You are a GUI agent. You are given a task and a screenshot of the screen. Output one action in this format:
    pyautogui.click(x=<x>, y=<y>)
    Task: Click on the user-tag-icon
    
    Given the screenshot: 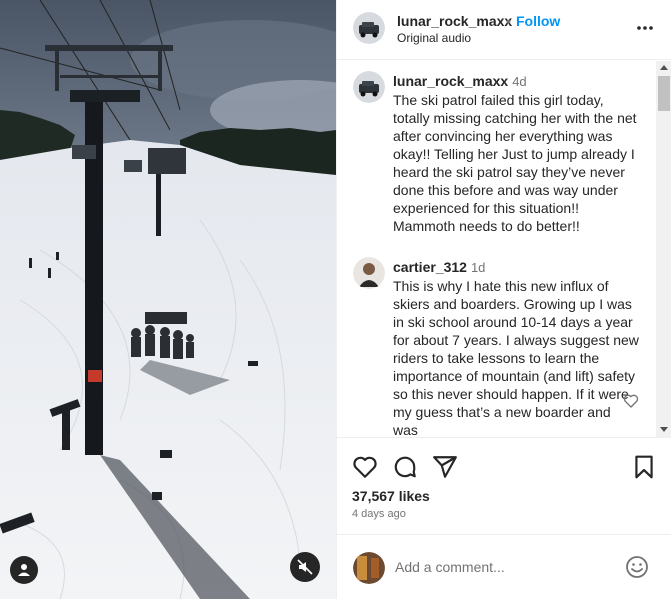 What is the action you would take?
    pyautogui.click(x=24, y=570)
    